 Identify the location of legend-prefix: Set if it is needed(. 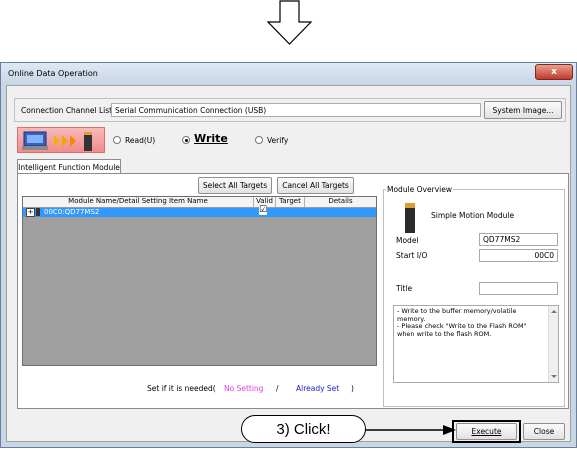
(181, 388).